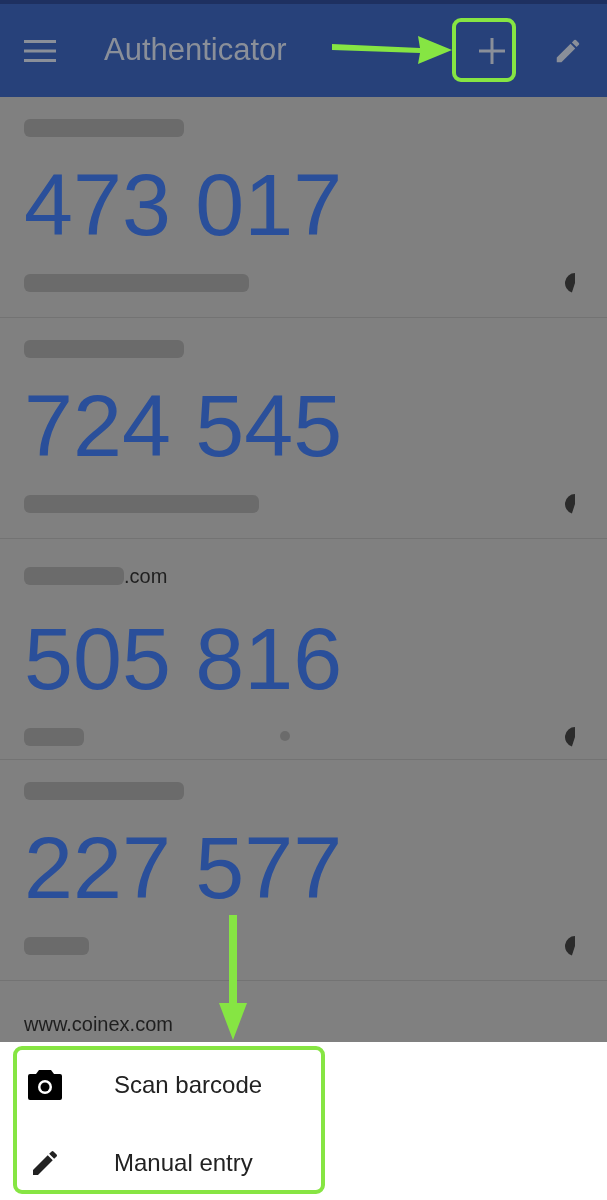 The image size is (607, 1200). I want to click on issuer-name: www.coinex.com, so click(98, 1024).